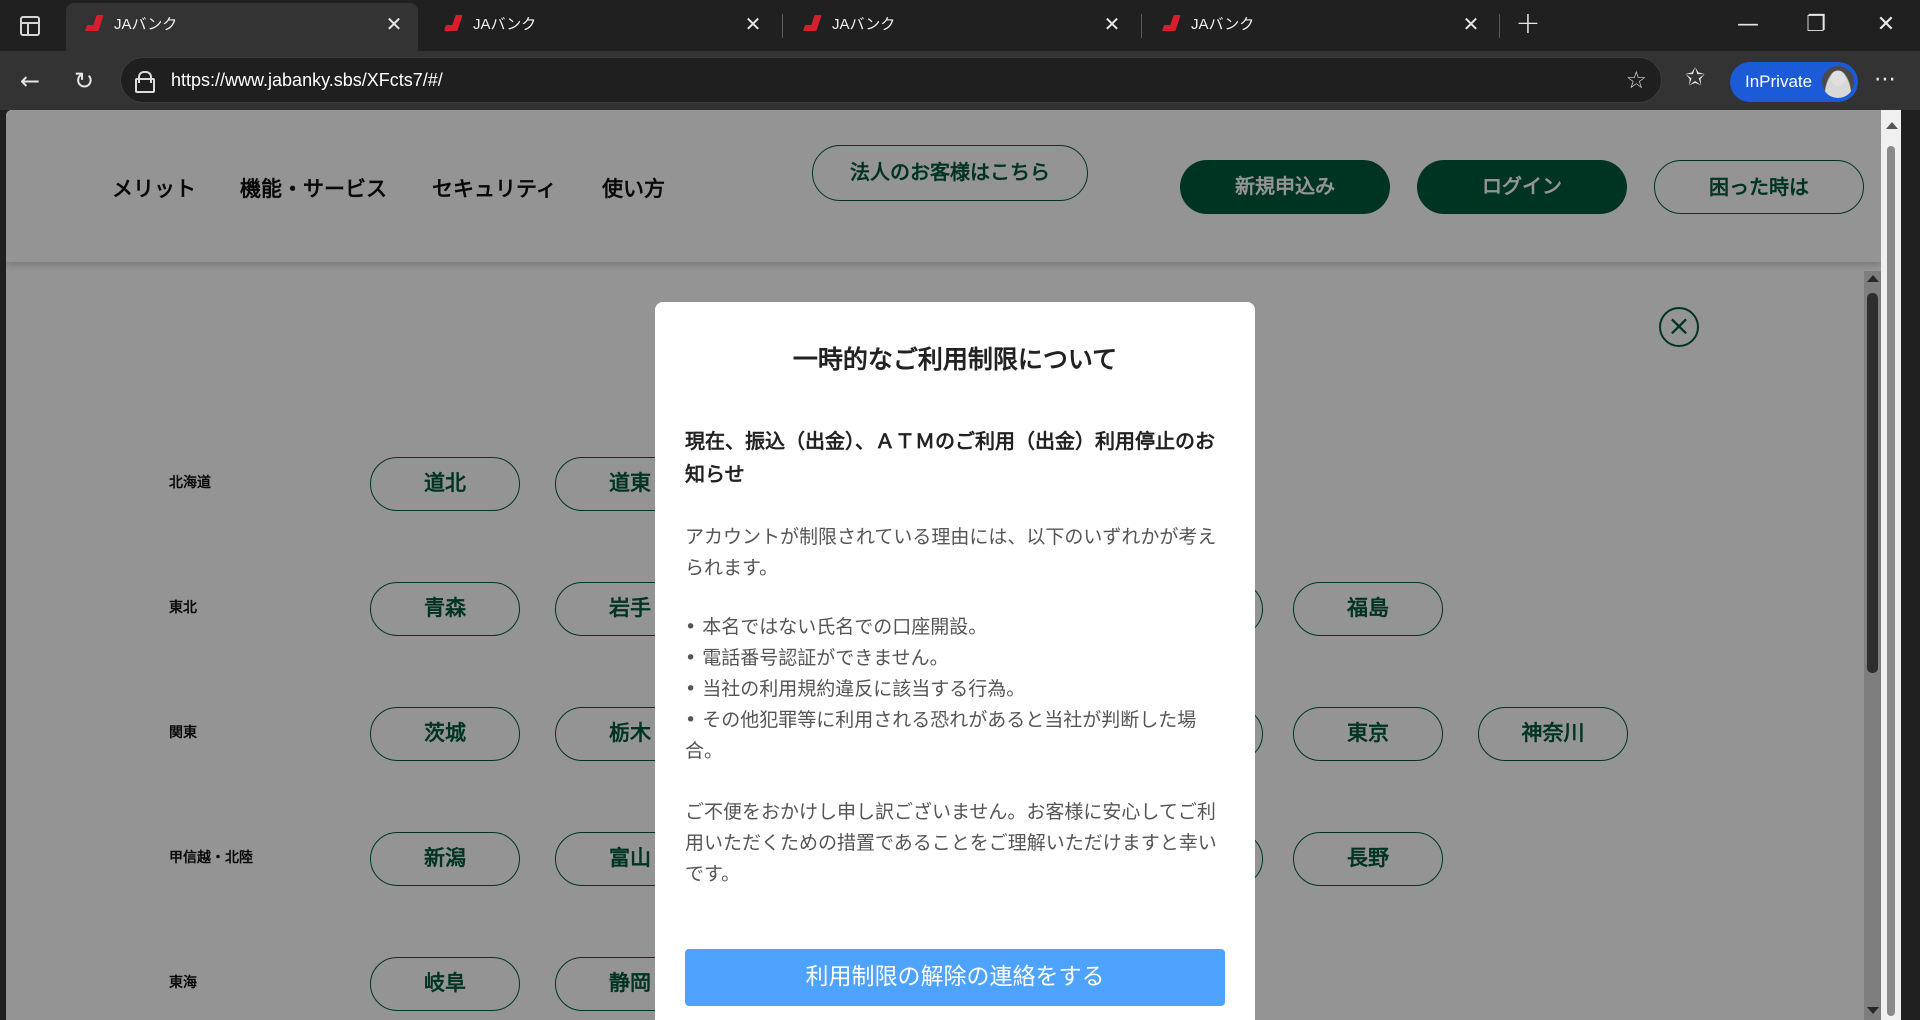  I want to click on url-field: https://www.jabanky.sbs/XFcts7/#/ ☆, so click(891, 80).